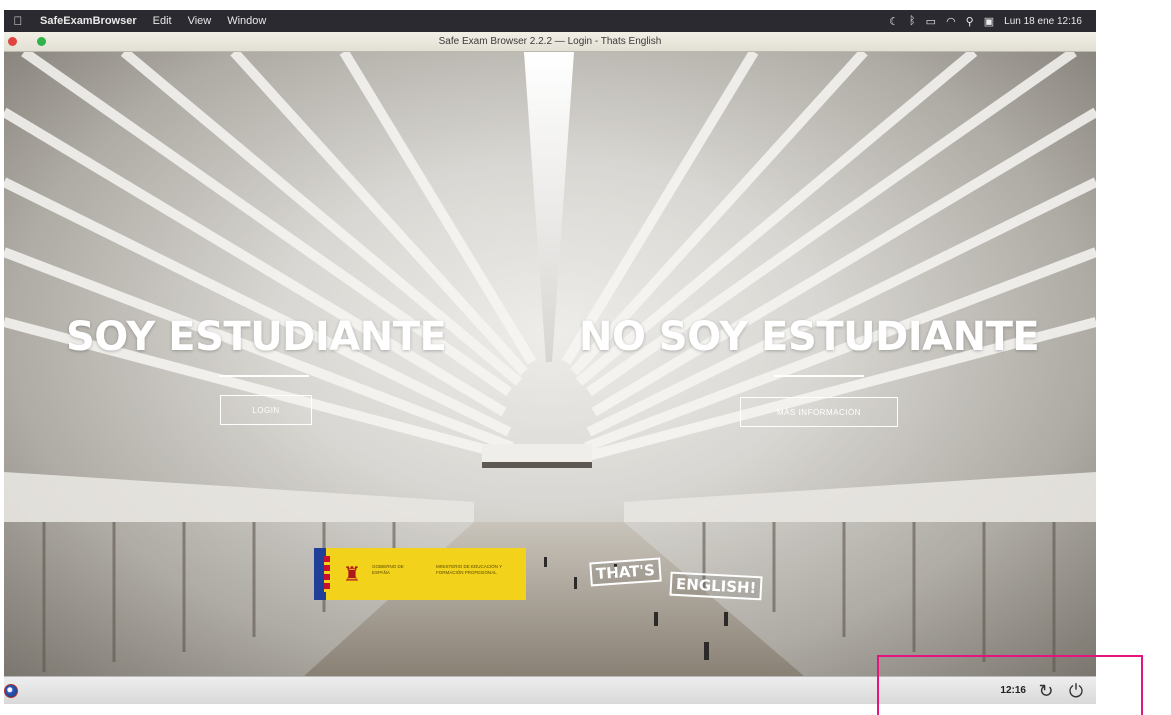 The image size is (1171, 715). I want to click on menu-app: SafeExamBrowser, so click(88, 21).